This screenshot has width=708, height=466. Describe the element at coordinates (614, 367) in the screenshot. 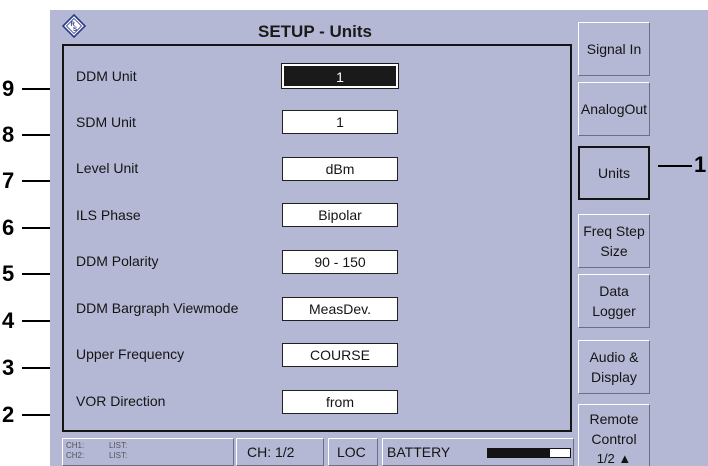

I see `softkey-audio-display: Audio & Display` at that location.